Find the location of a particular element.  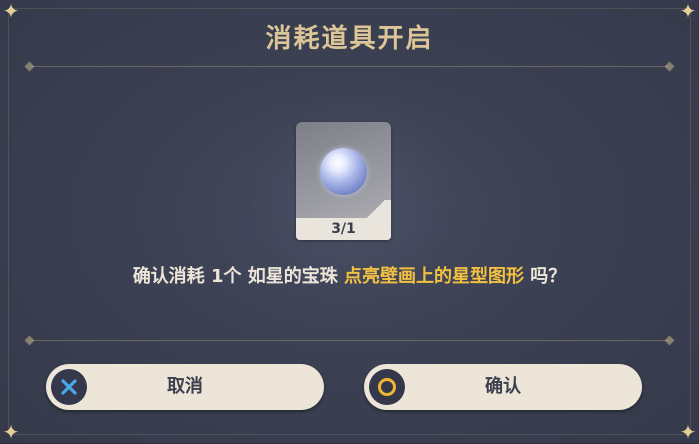

item-count: 3/1 is located at coordinates (343, 229).